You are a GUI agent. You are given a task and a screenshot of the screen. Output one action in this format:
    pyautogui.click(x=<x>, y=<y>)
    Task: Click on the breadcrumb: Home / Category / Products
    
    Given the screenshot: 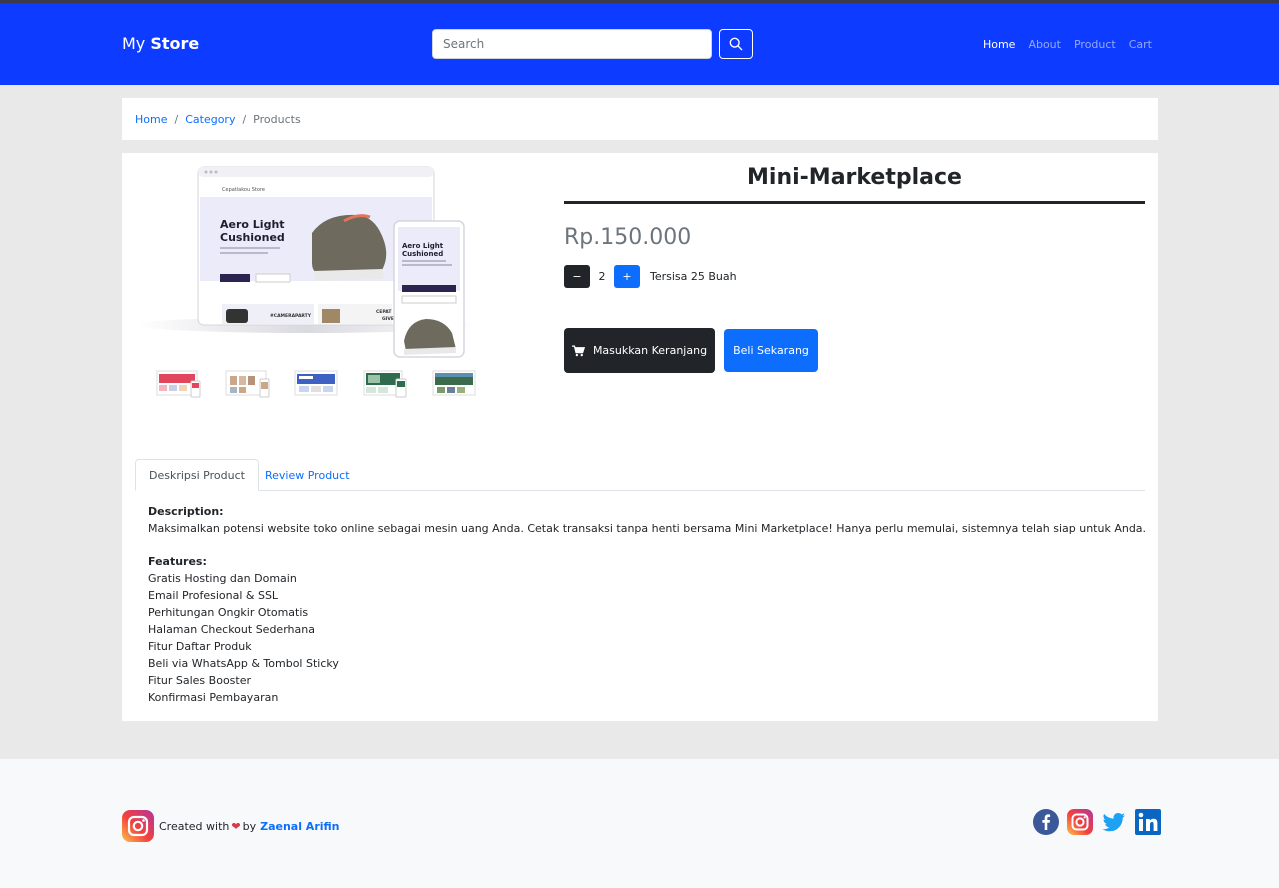 What is the action you would take?
    pyautogui.click(x=640, y=119)
    